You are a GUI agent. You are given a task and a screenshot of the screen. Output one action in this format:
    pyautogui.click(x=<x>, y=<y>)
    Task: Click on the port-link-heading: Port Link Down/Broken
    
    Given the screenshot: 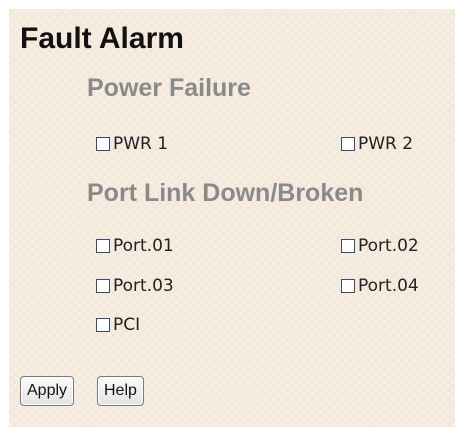 What is the action you would take?
    pyautogui.click(x=225, y=193)
    